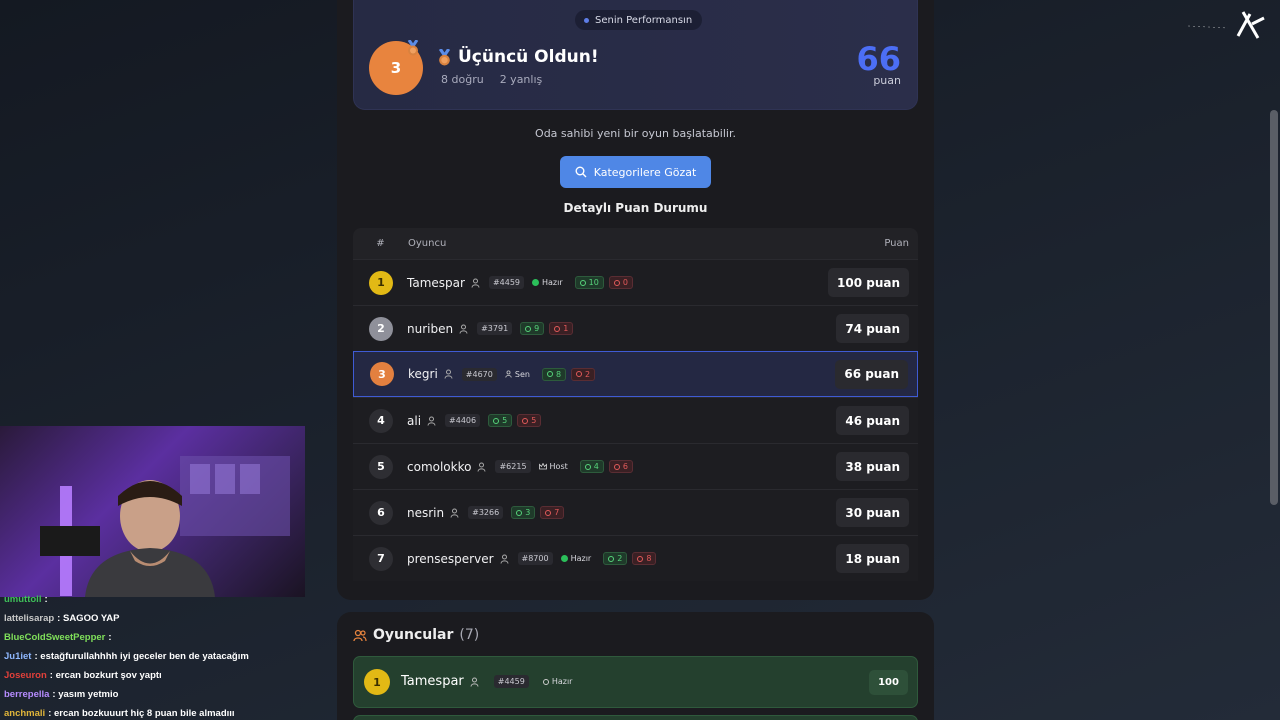 This screenshot has height=720, width=1280. What do you see at coordinates (888, 682) in the screenshot?
I see `player-card-score: 100` at bounding box center [888, 682].